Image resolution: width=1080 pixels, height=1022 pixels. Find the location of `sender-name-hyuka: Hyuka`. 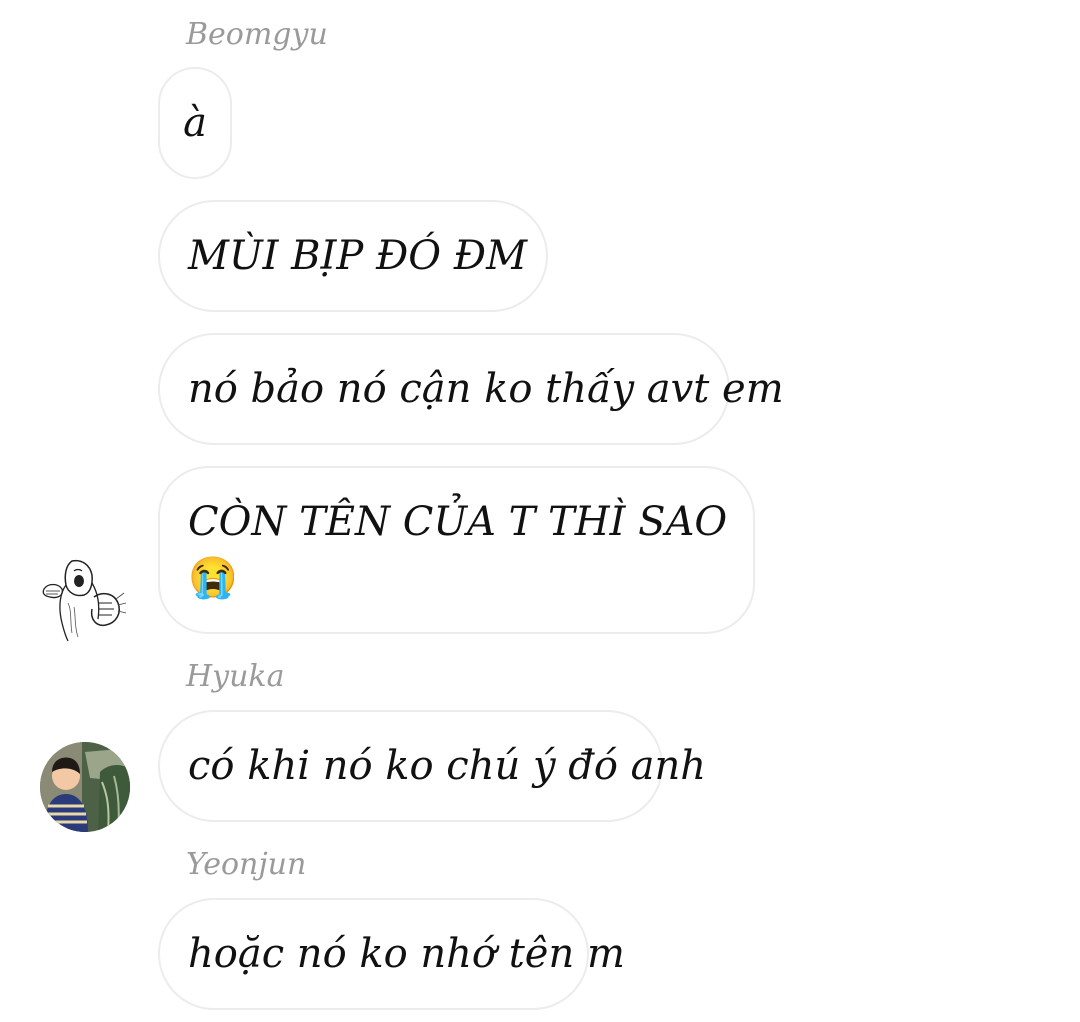

sender-name-hyuka: Hyuka is located at coordinates (235, 676).